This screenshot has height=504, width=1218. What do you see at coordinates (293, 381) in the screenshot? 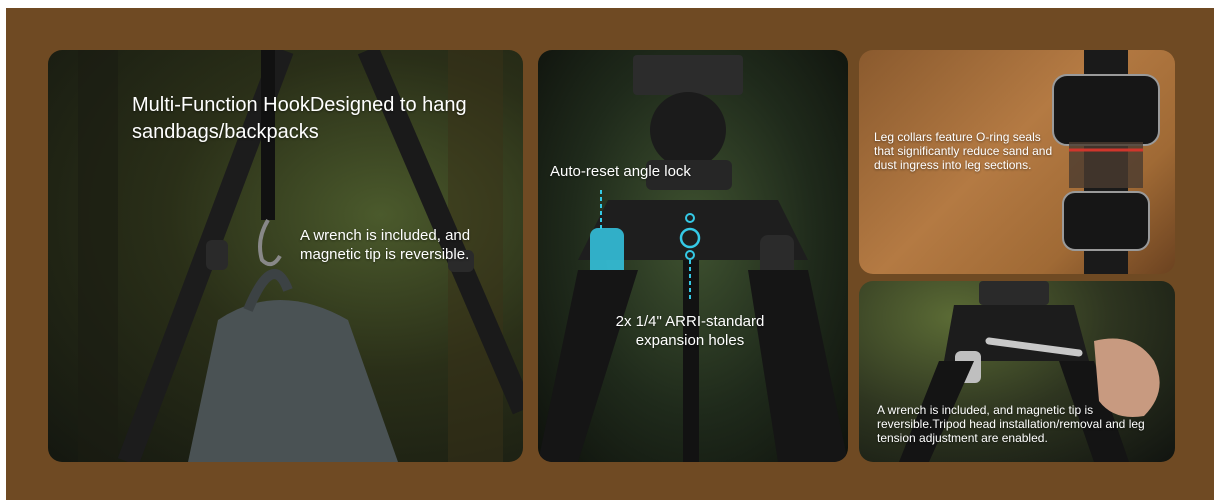
I see `backpack` at bounding box center [293, 381].